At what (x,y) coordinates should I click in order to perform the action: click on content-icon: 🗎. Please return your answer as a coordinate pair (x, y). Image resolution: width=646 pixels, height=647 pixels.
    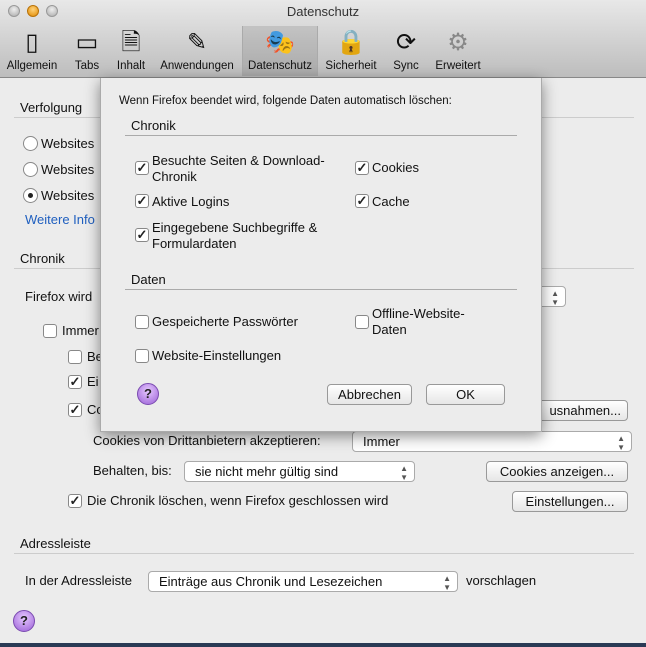
    Looking at the image, I should click on (131, 42).